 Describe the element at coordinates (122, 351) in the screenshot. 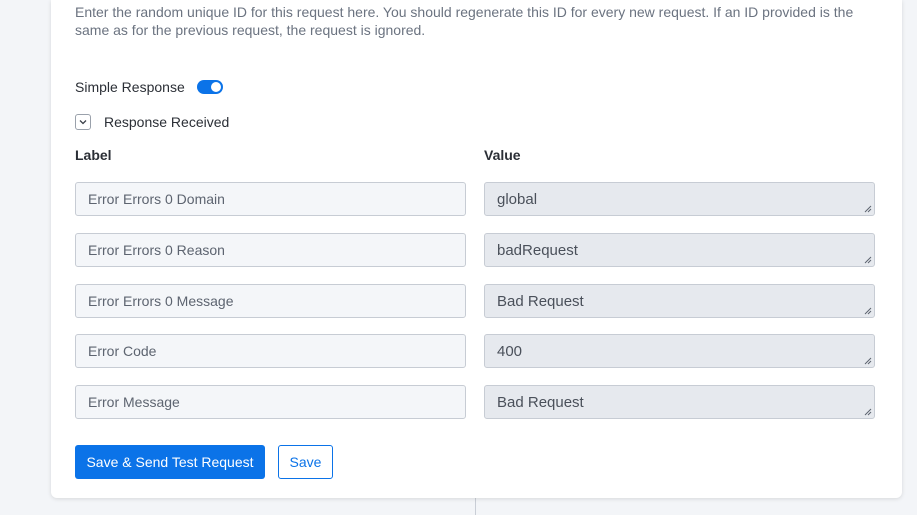

I see `label-input-text: Error Code` at that location.